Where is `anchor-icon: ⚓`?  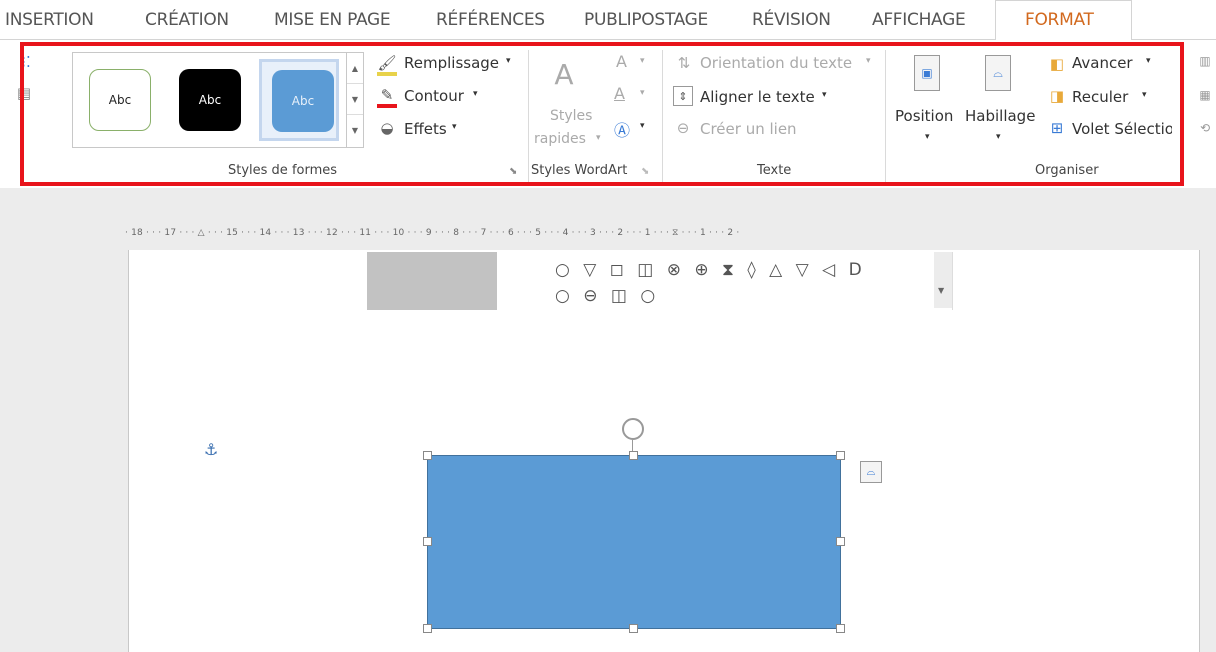
anchor-icon: ⚓ is located at coordinates (211, 449).